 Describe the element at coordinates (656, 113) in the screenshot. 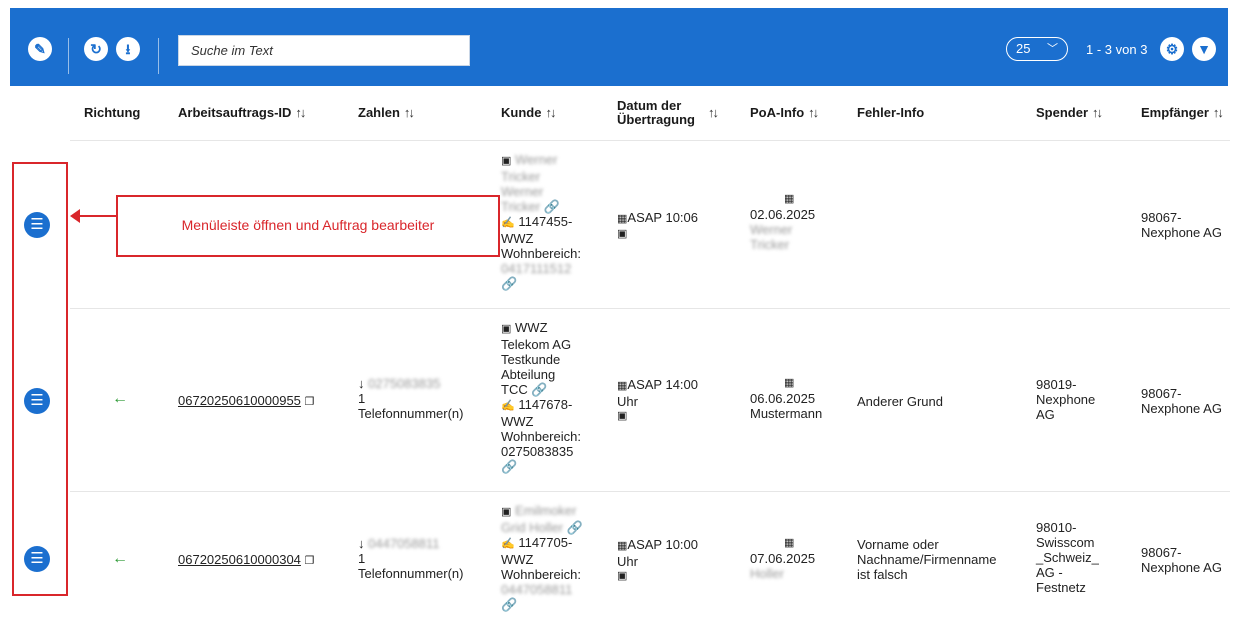

I see `column-header-datum: Datum der Übertragung` at that location.